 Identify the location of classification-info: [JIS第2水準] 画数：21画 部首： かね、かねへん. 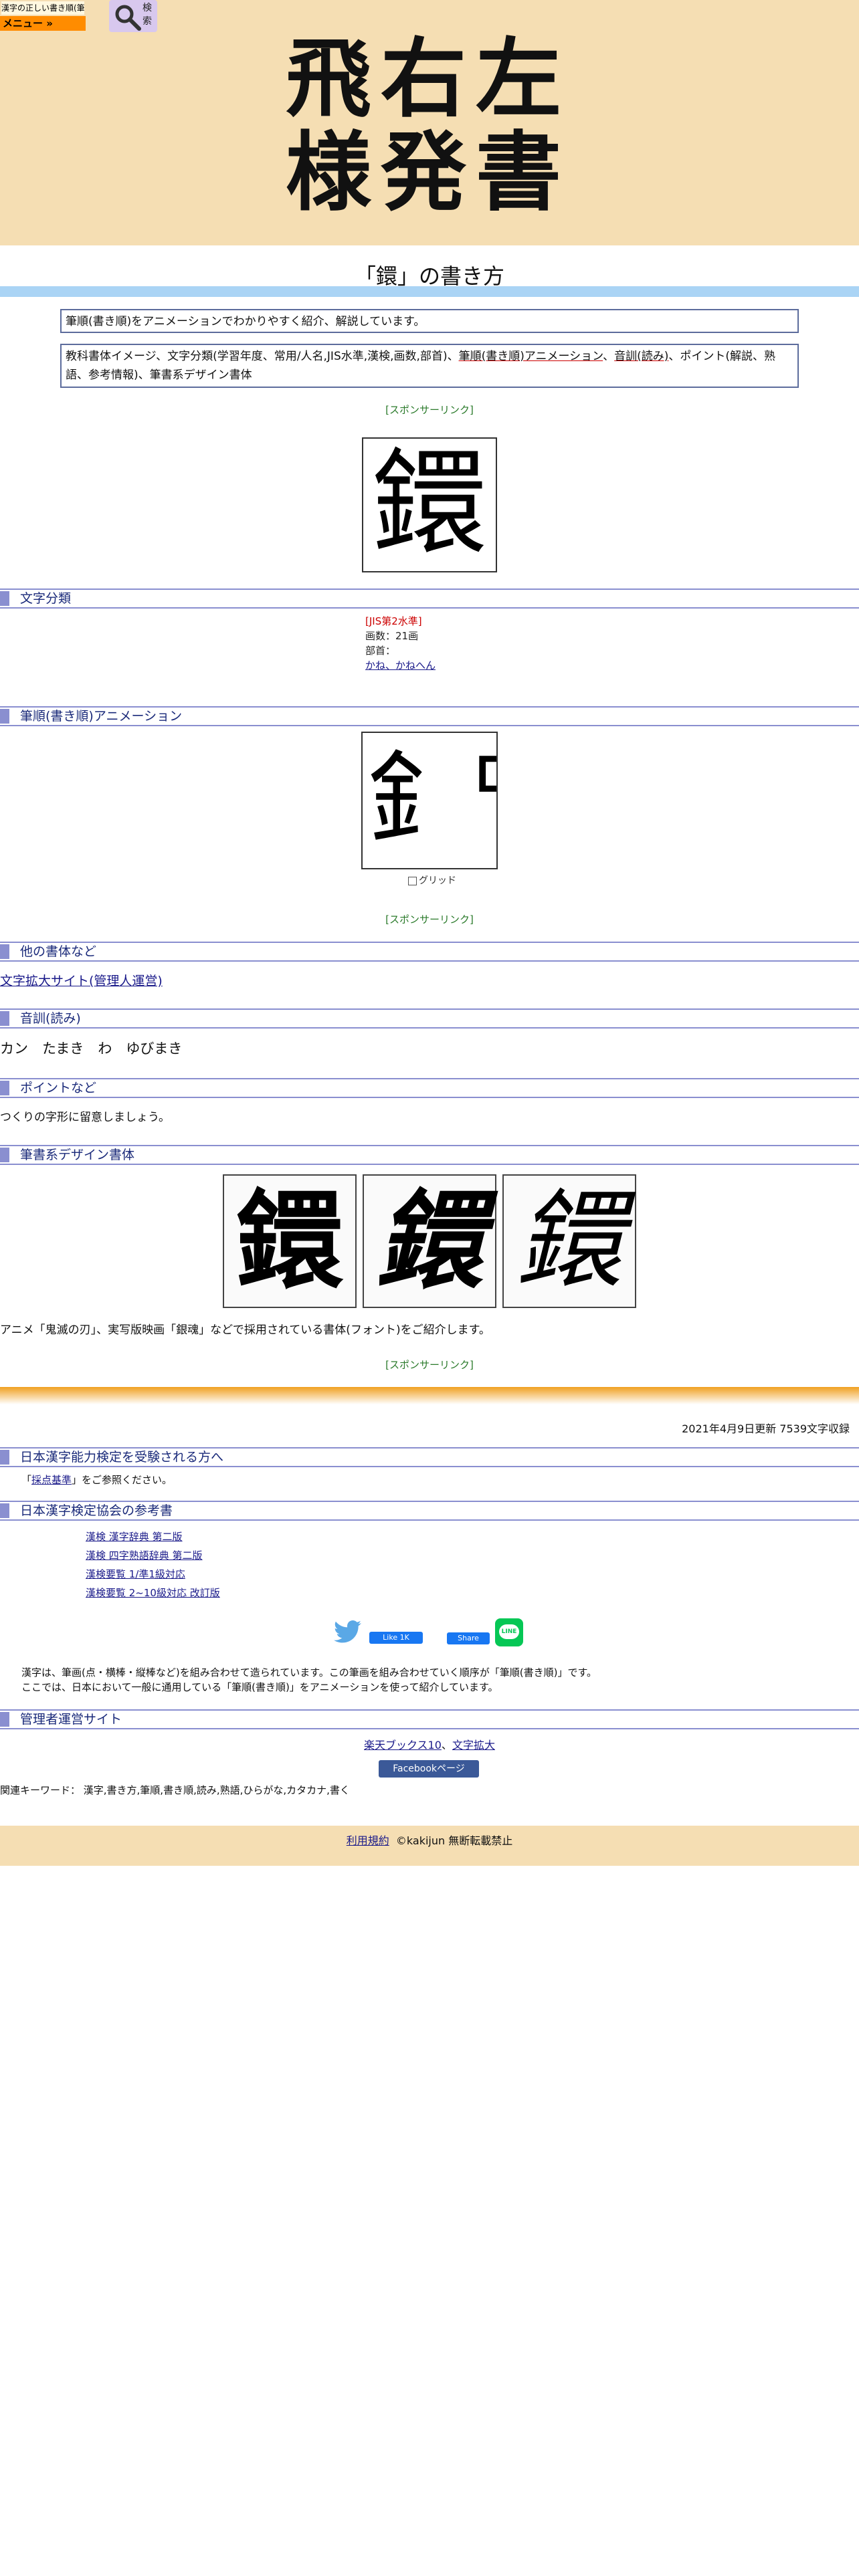
(400, 643).